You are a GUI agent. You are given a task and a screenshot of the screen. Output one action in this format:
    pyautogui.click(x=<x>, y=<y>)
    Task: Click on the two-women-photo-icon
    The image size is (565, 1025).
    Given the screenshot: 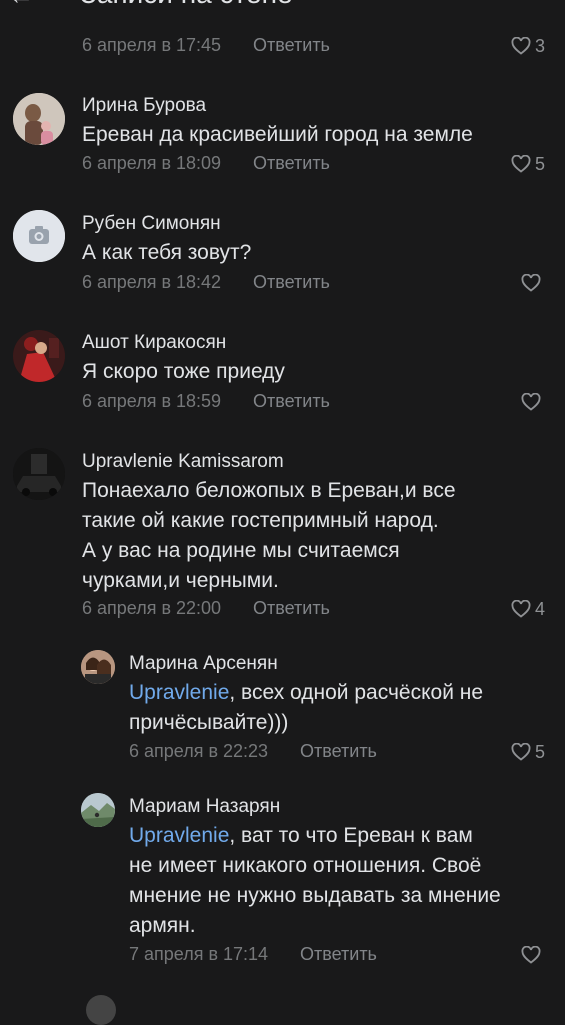 What is the action you would take?
    pyautogui.click(x=98, y=667)
    